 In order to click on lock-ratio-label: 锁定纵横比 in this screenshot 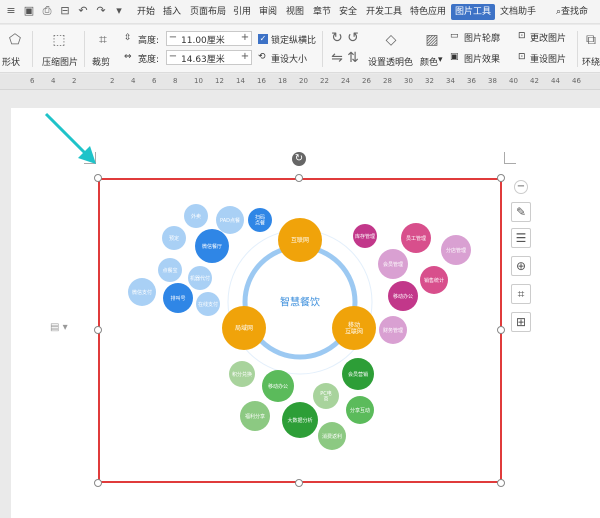, I will do `click(293, 39)`.